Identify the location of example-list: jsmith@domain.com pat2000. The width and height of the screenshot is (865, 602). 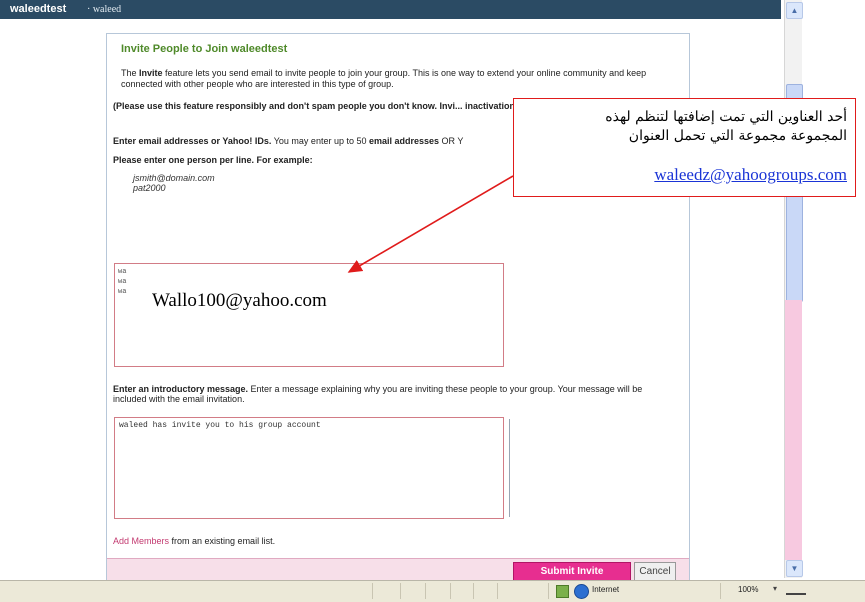
(174, 183).